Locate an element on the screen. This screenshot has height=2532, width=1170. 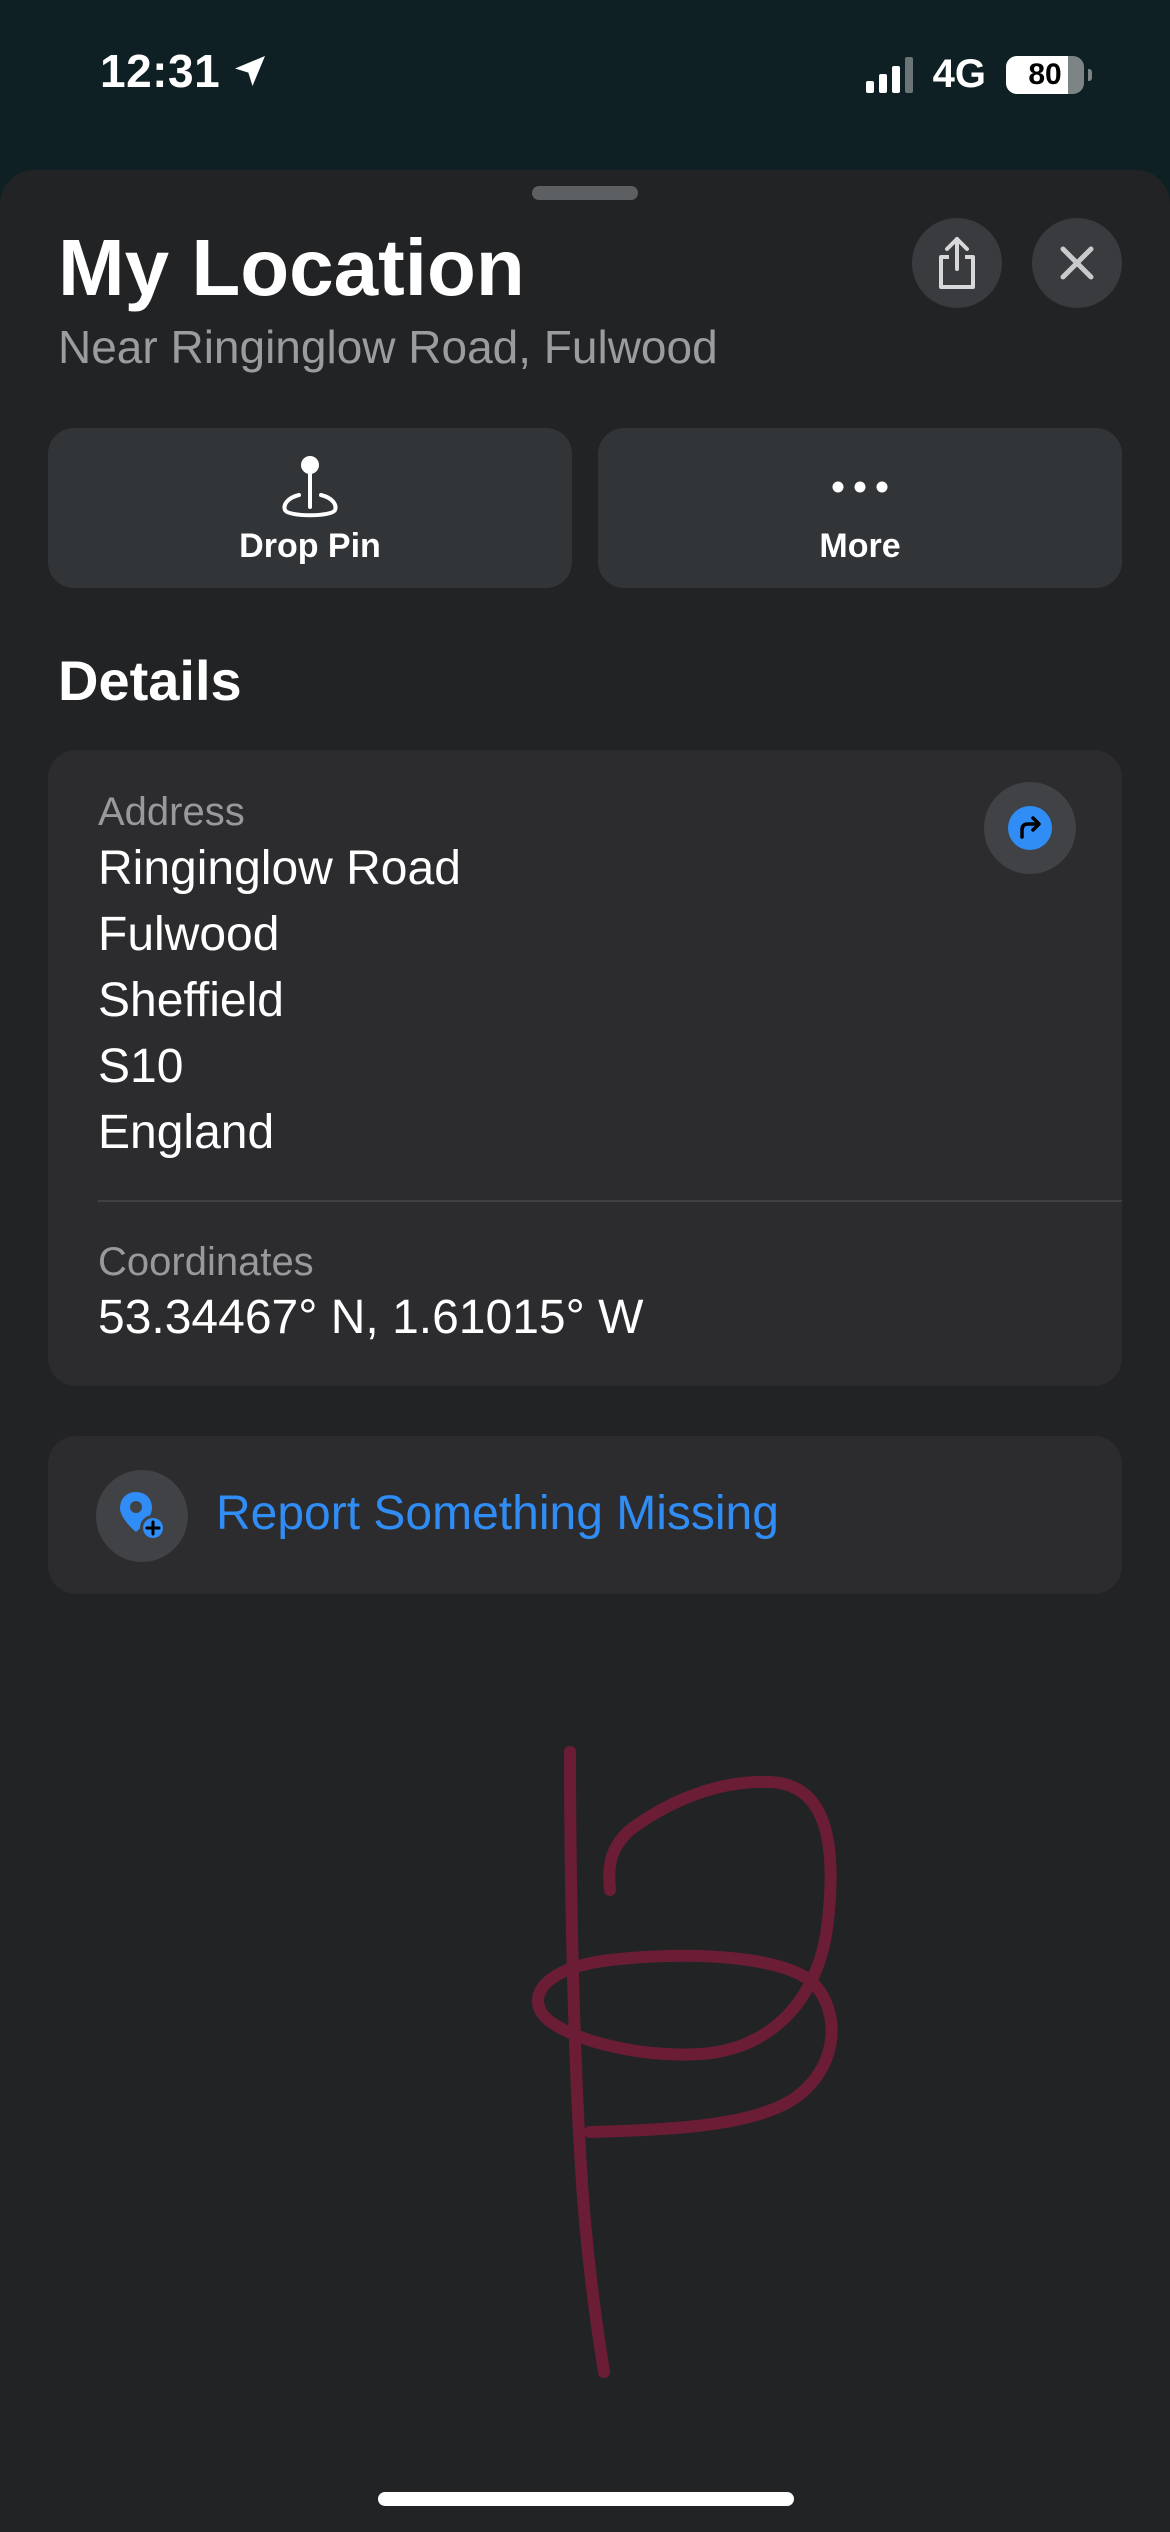
status-time: 12:31 is located at coordinates (160, 71).